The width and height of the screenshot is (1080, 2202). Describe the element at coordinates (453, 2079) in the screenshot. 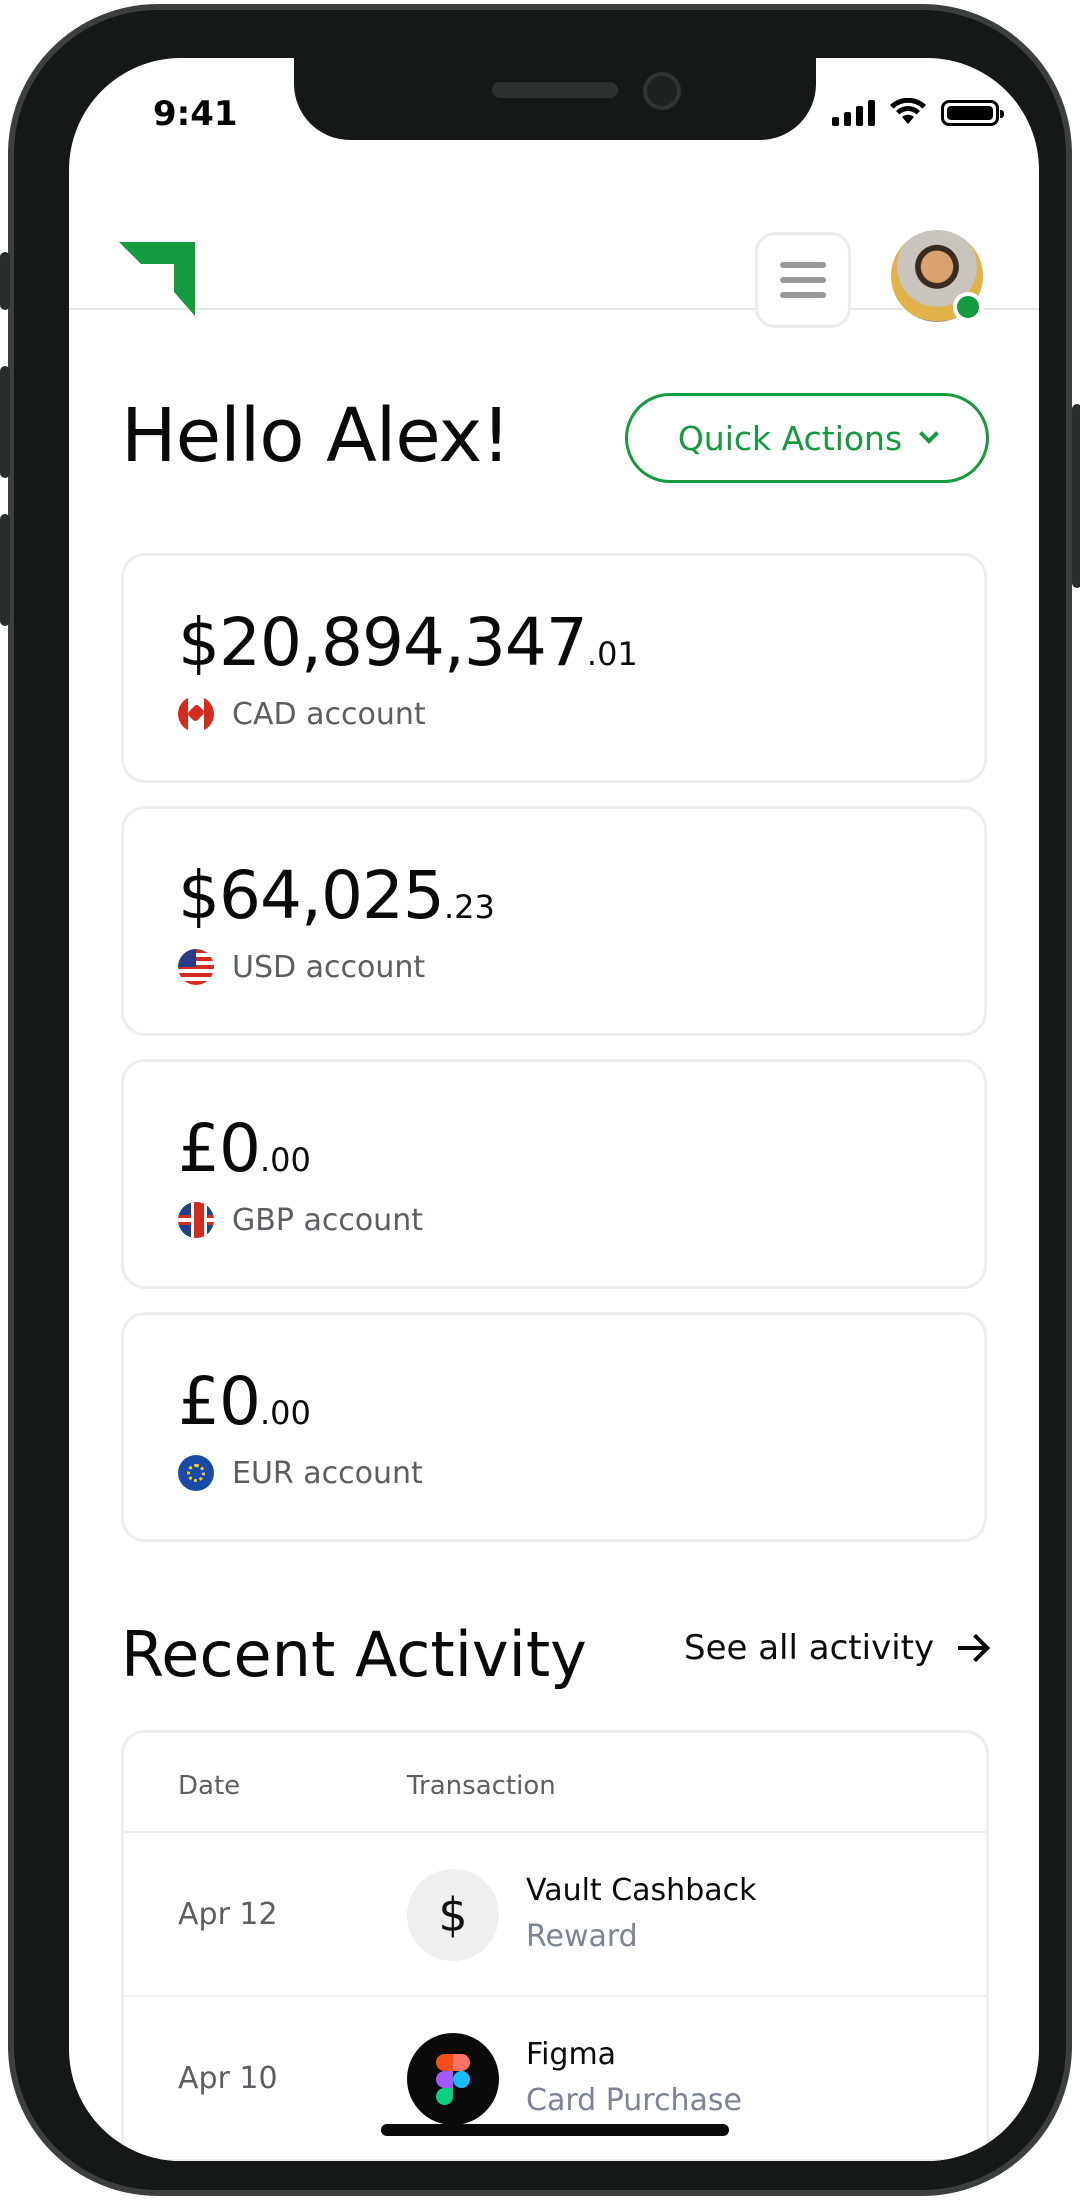

I see `figma-icon` at that location.